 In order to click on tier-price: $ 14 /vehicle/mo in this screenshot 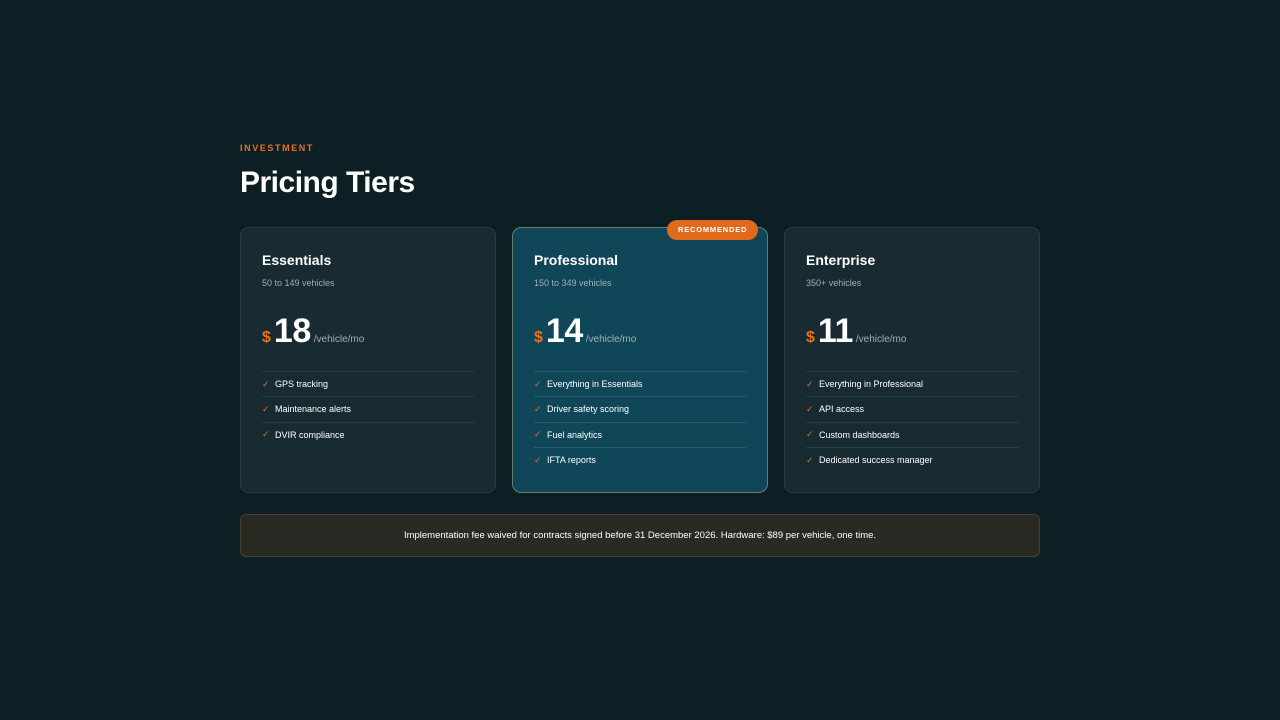, I will do `click(585, 331)`.